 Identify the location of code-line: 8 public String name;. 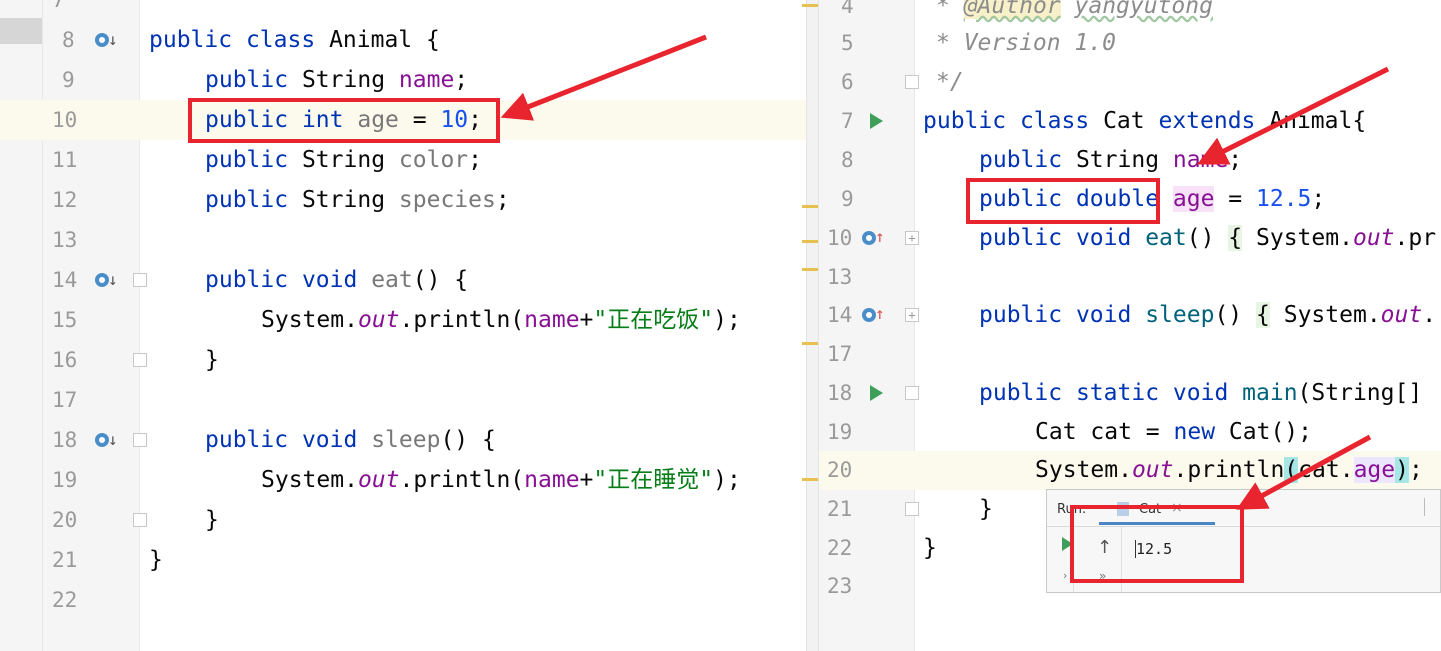
(1130, 160).